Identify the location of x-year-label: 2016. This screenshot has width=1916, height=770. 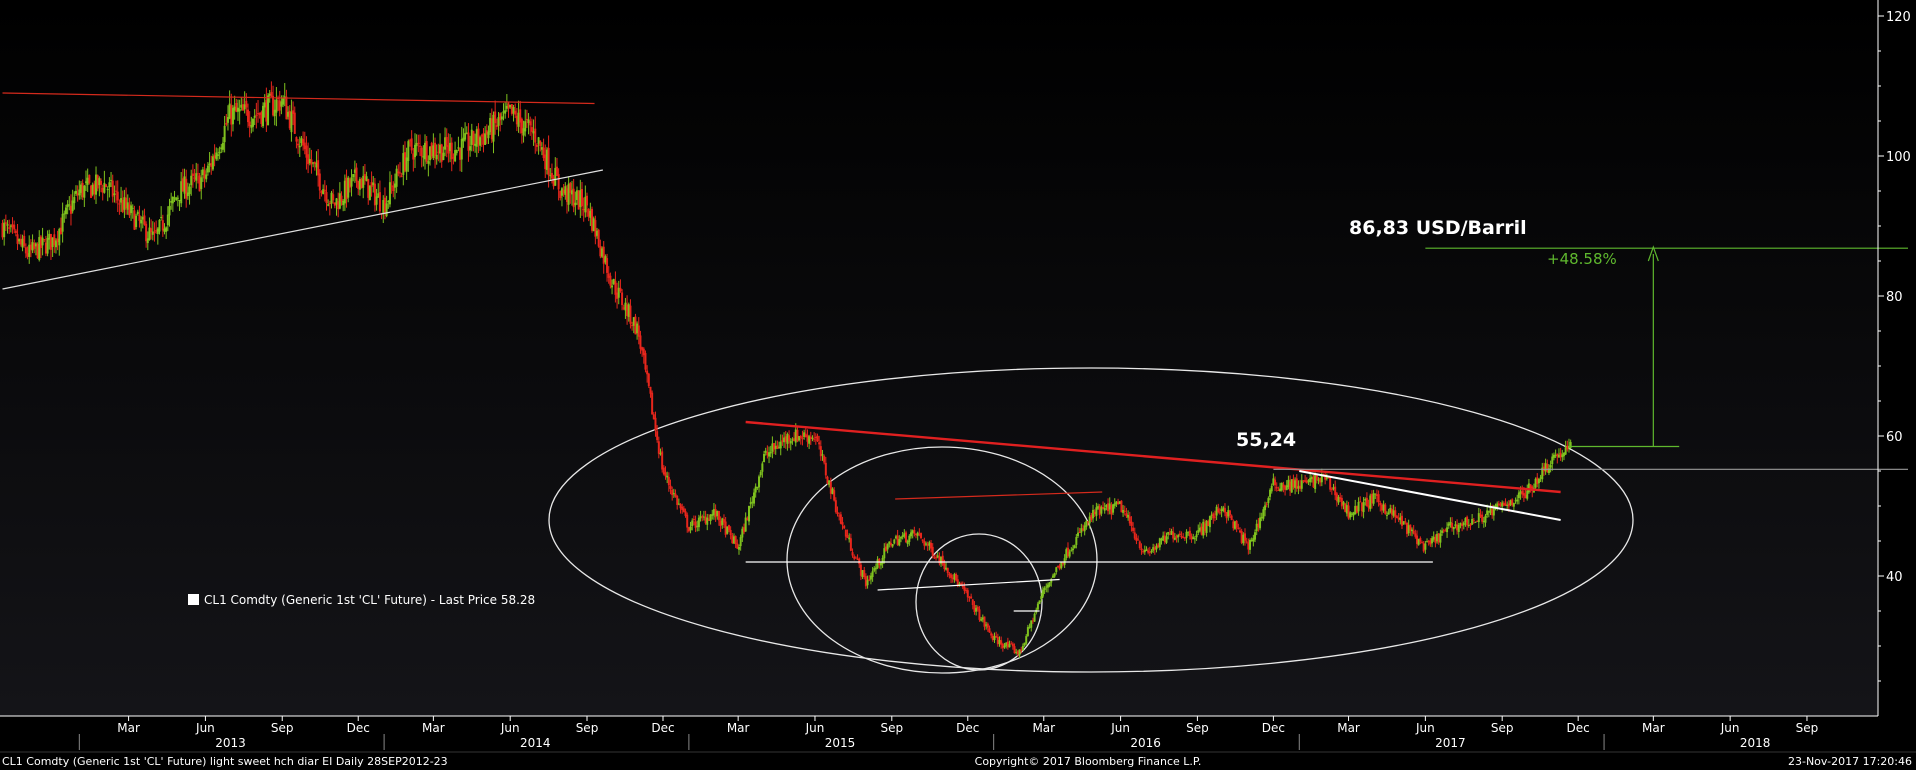
(1145, 743).